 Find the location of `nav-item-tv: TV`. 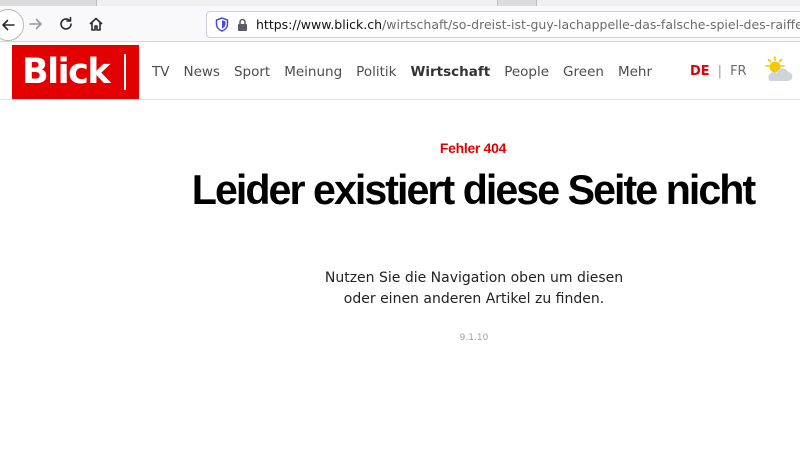

nav-item-tv: TV is located at coordinates (160, 72).